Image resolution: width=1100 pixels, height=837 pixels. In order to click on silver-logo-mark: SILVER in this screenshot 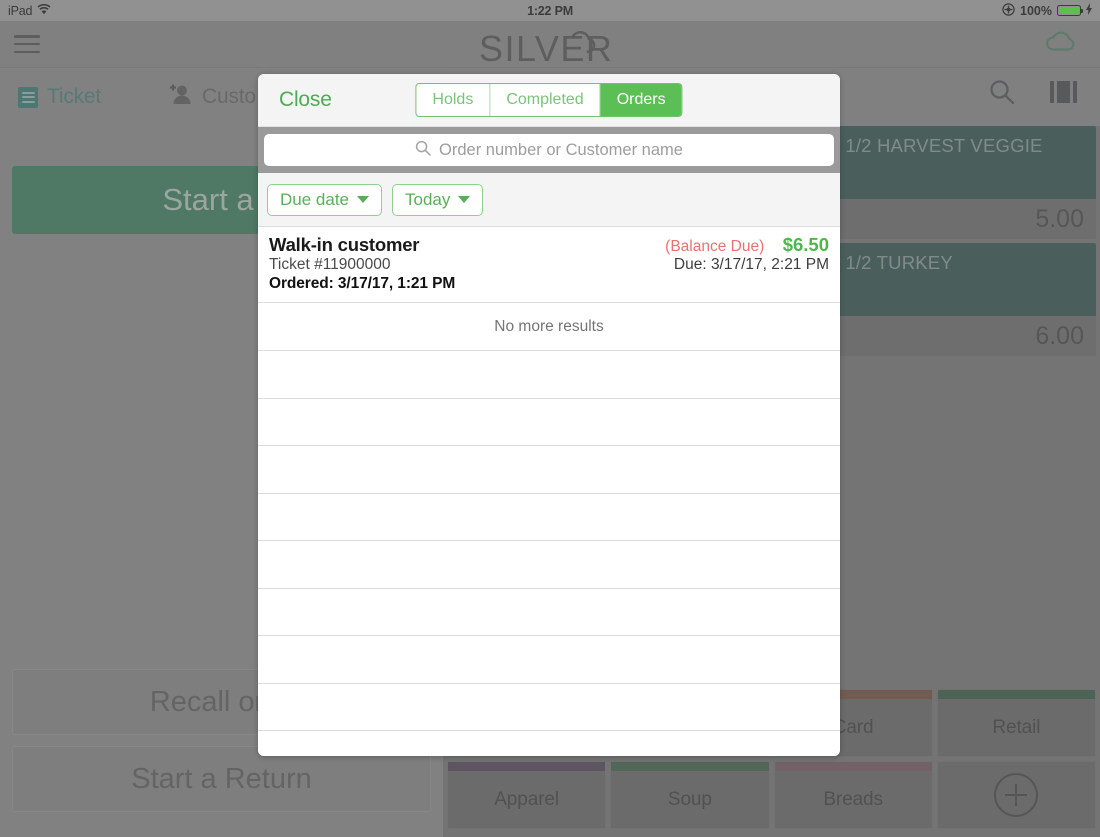, I will do `click(546, 48)`.